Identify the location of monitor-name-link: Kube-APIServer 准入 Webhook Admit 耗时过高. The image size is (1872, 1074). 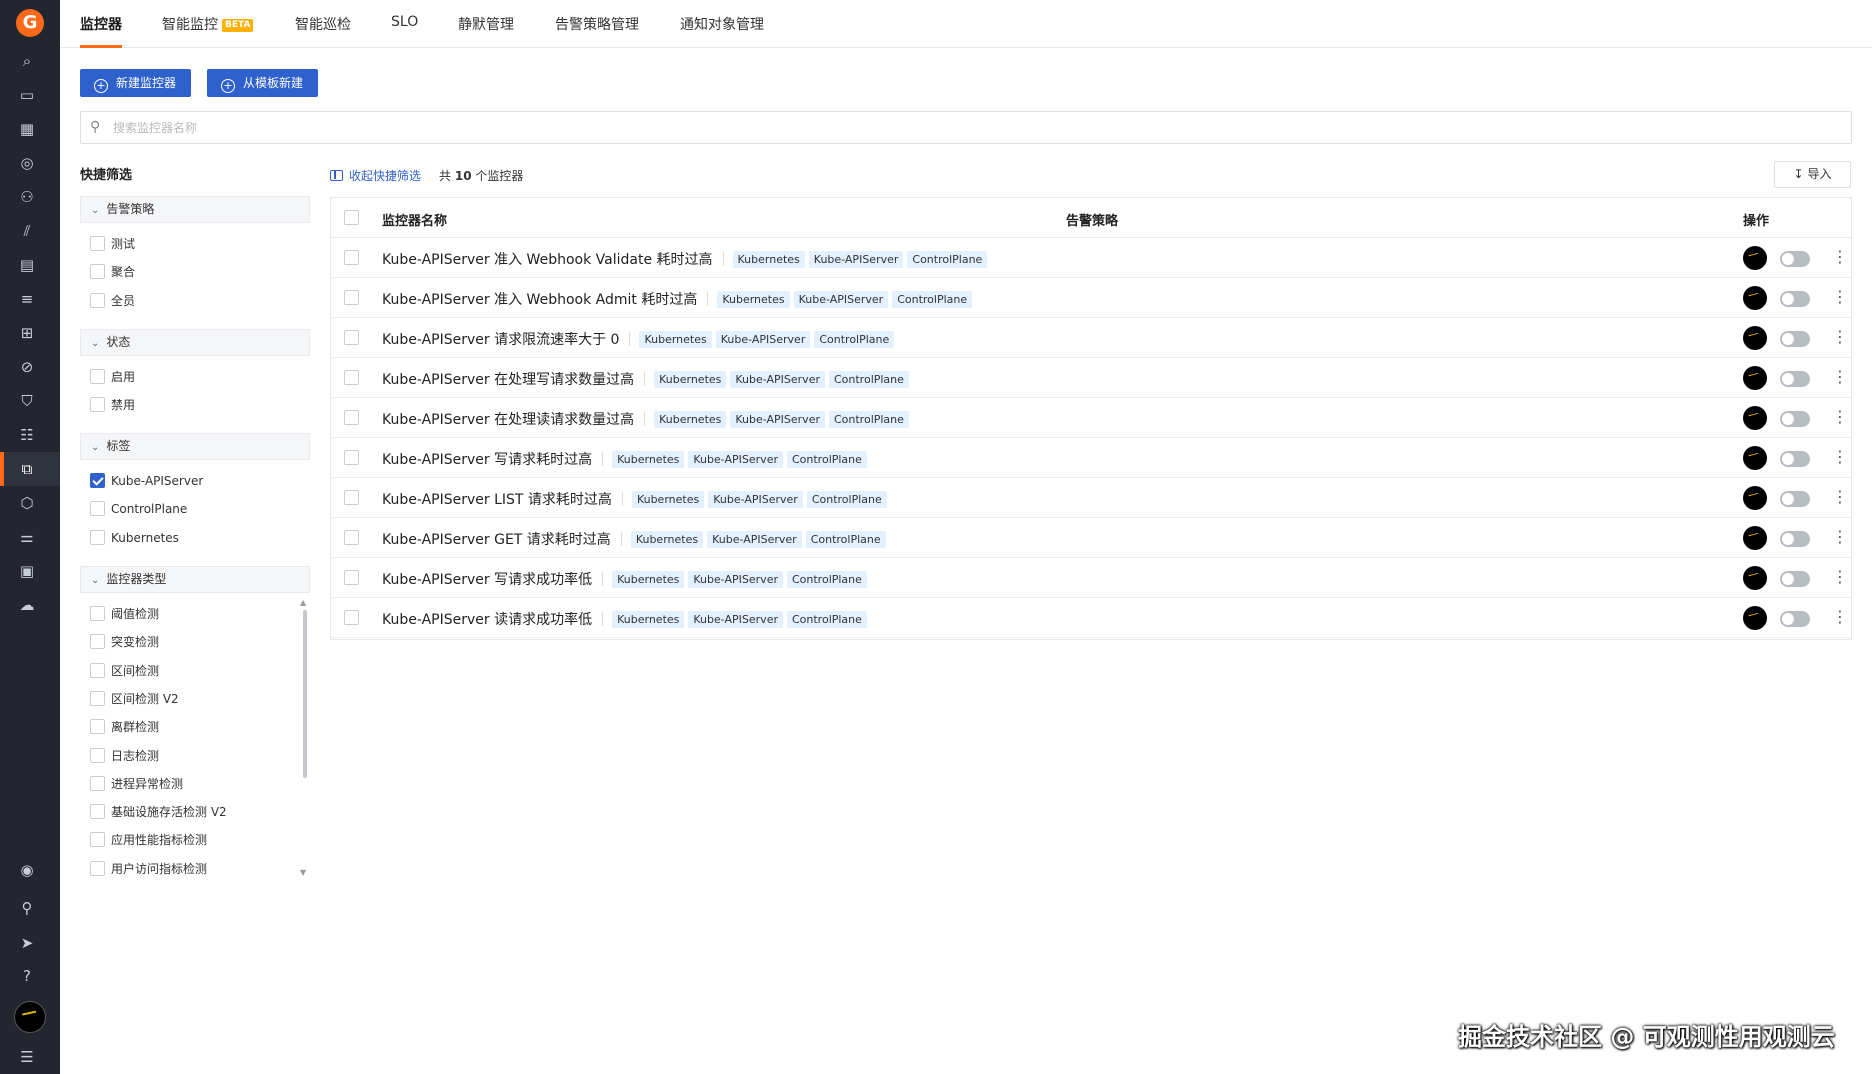
(539, 300).